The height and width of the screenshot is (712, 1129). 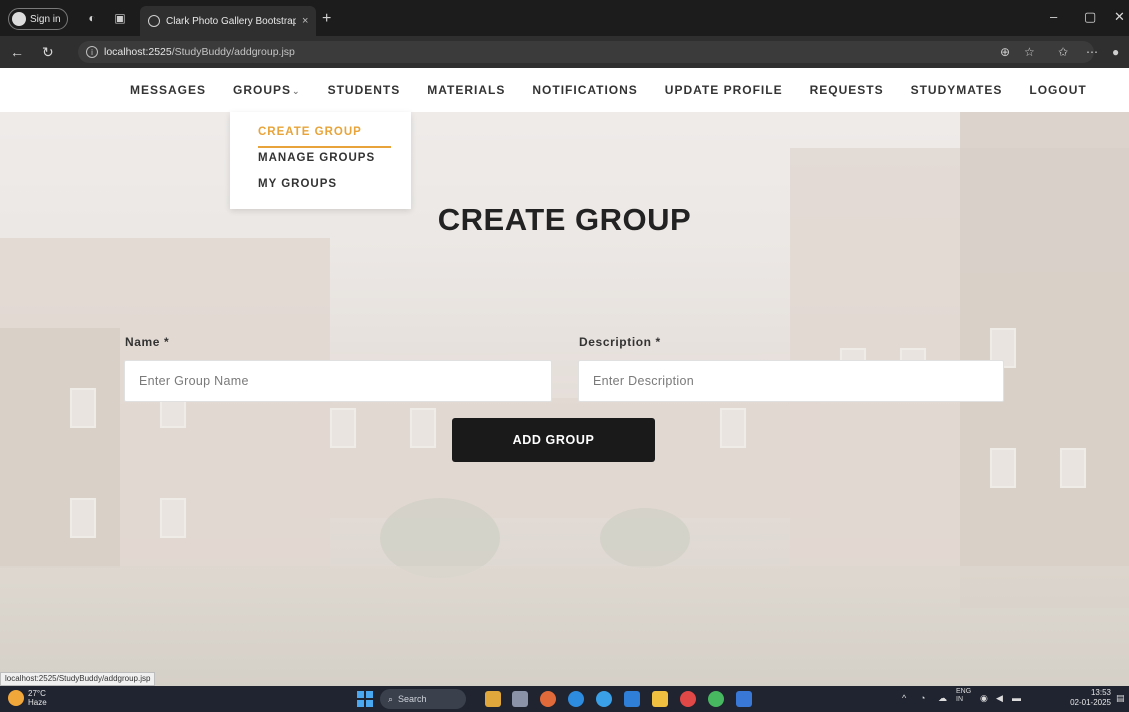 I want to click on lang-line1: ENG, so click(x=964, y=691).